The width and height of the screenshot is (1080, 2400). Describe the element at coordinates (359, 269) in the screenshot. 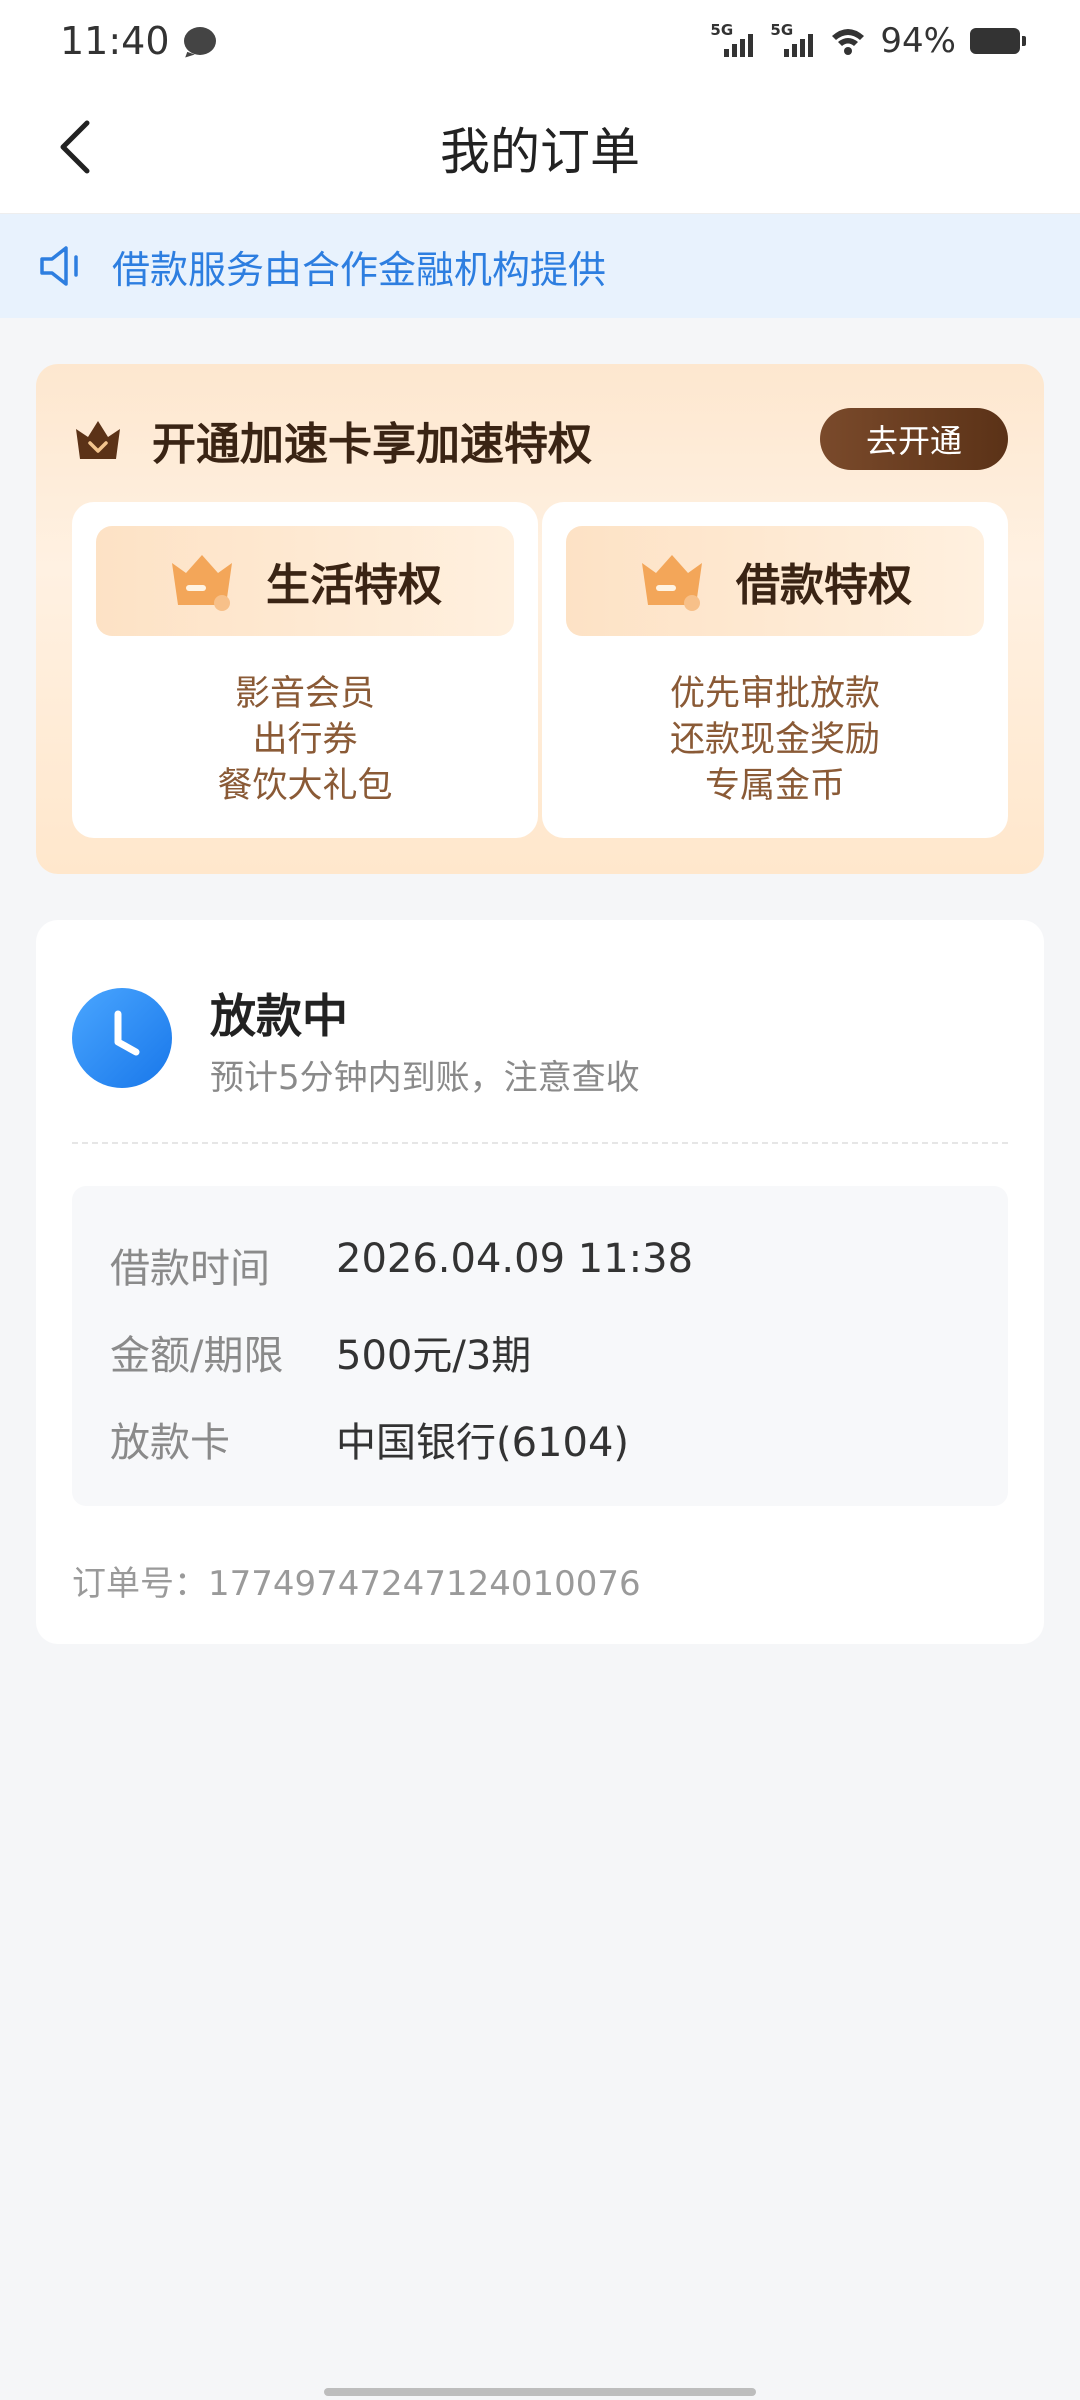

I see `notice-text: 借款服务由合作金融机构提供` at that location.